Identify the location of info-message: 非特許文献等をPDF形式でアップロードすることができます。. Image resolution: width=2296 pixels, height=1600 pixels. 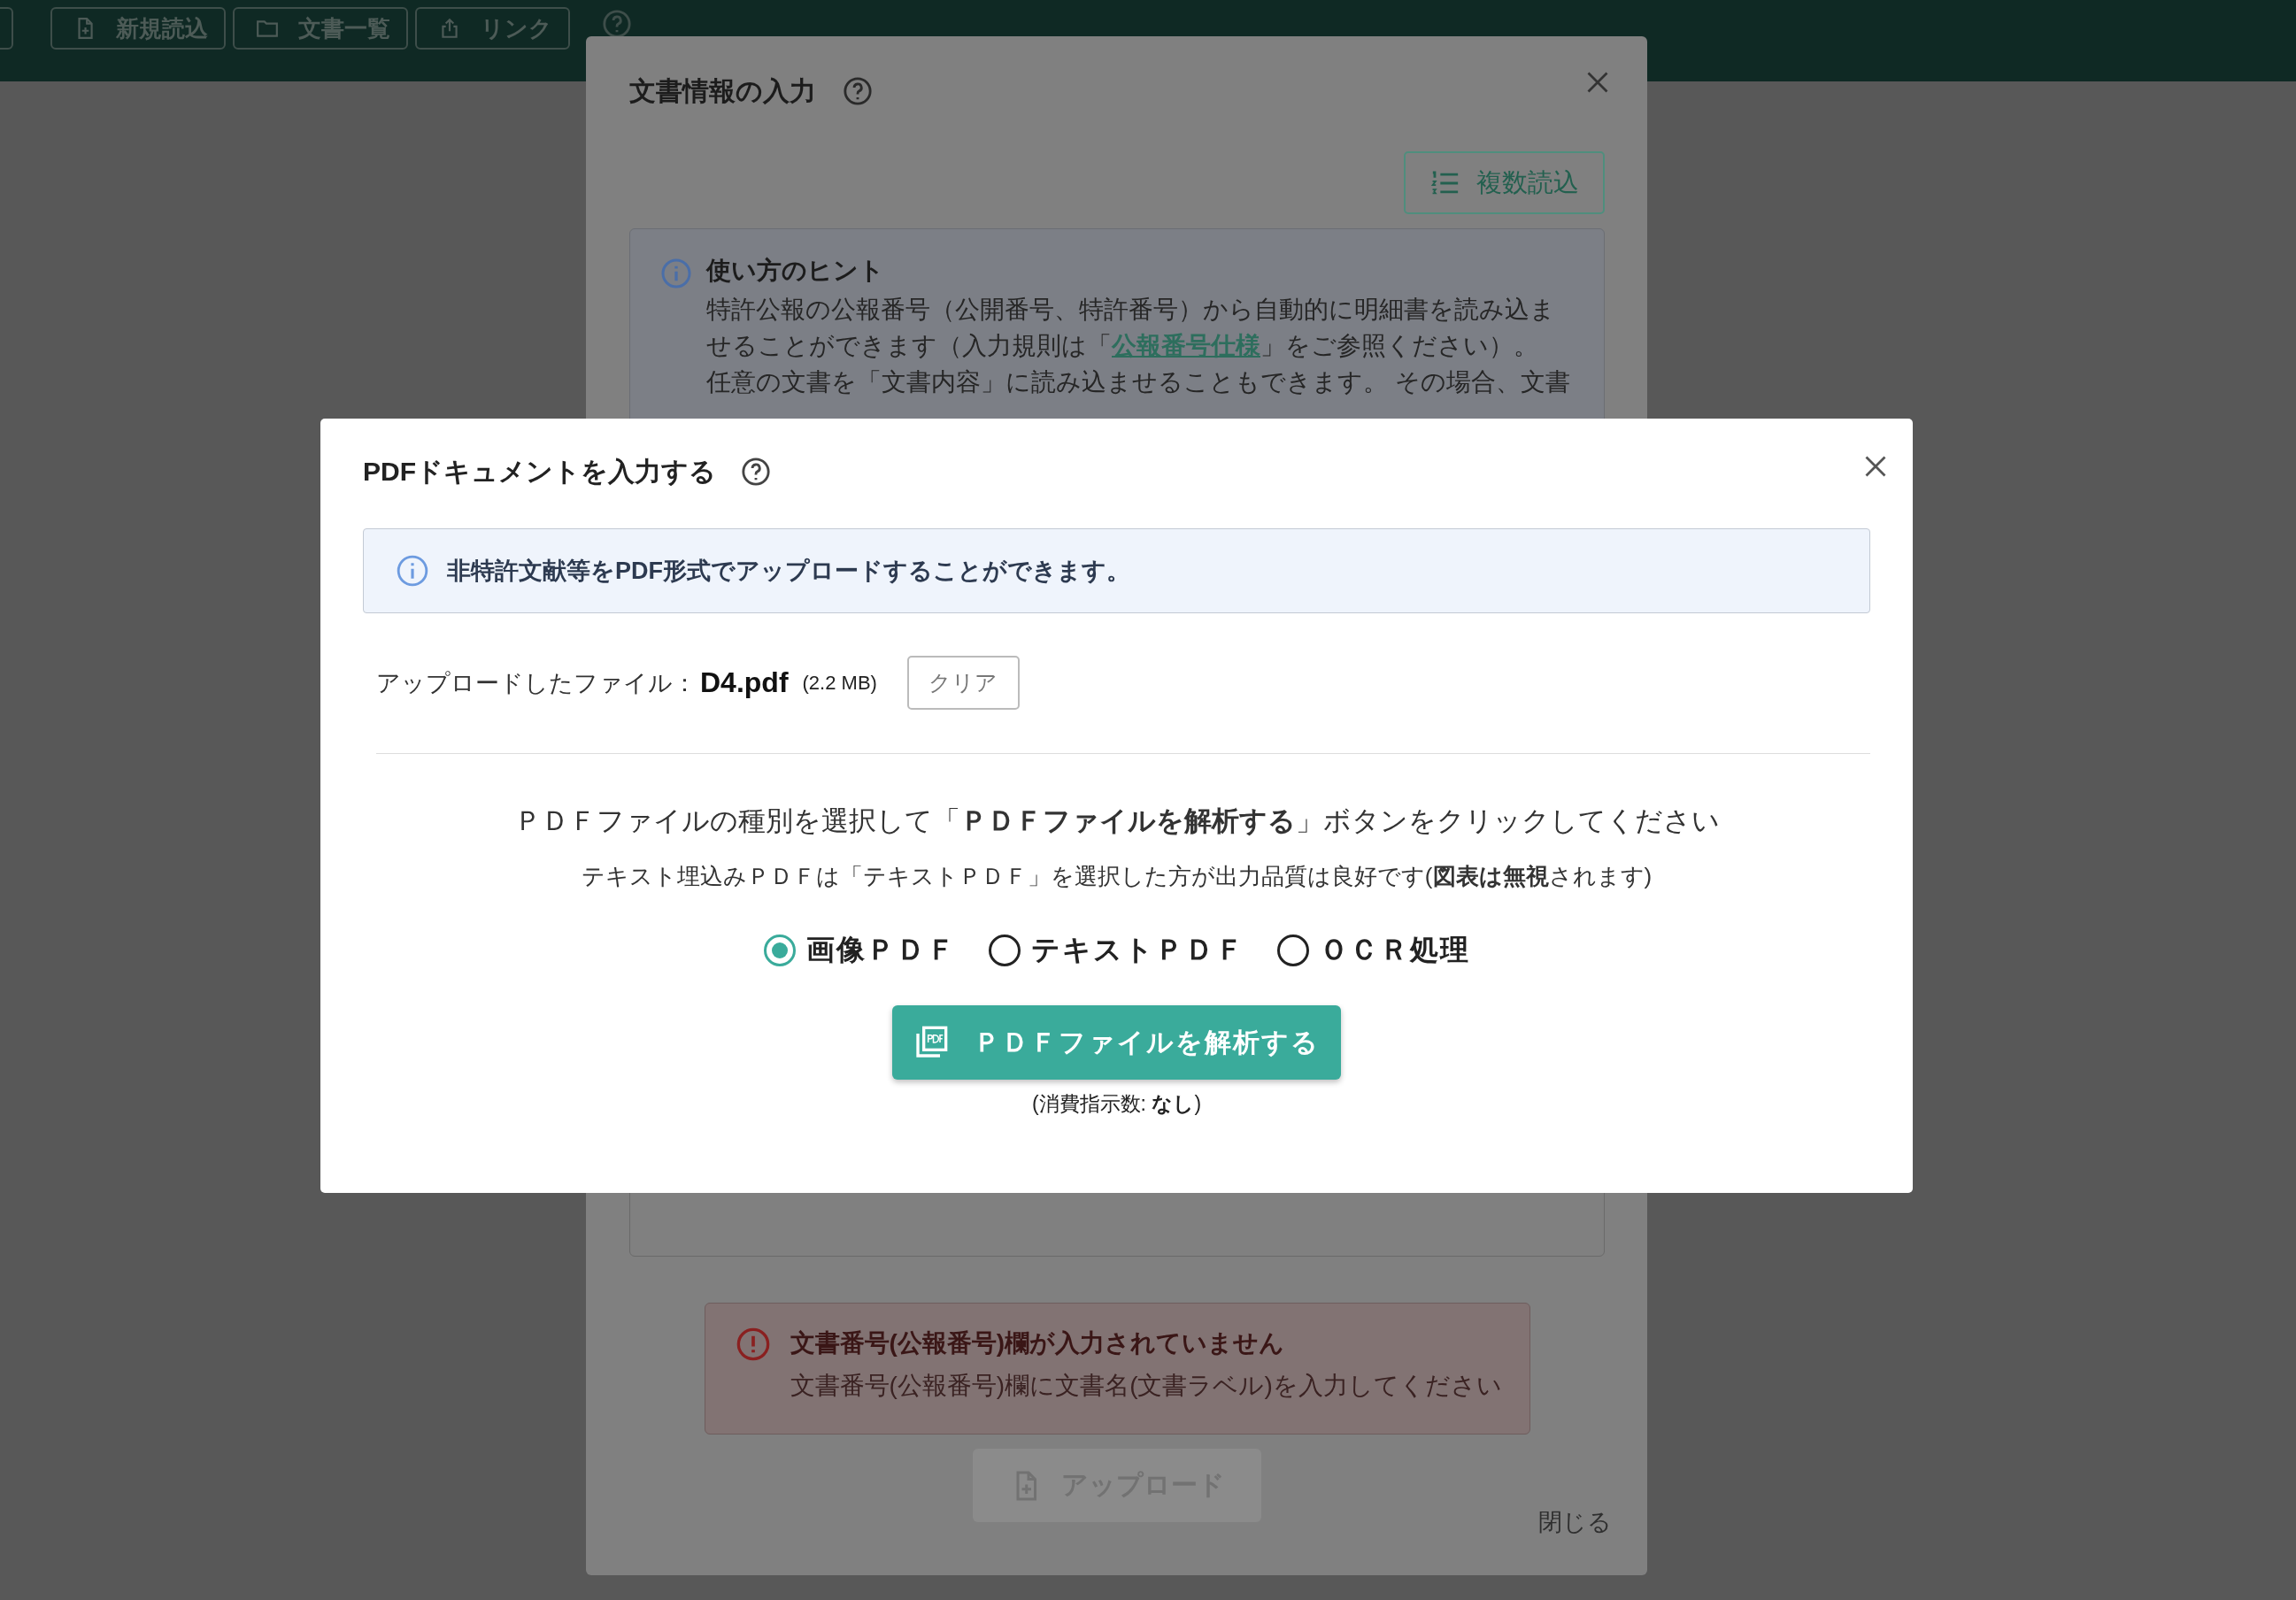
(788, 571).